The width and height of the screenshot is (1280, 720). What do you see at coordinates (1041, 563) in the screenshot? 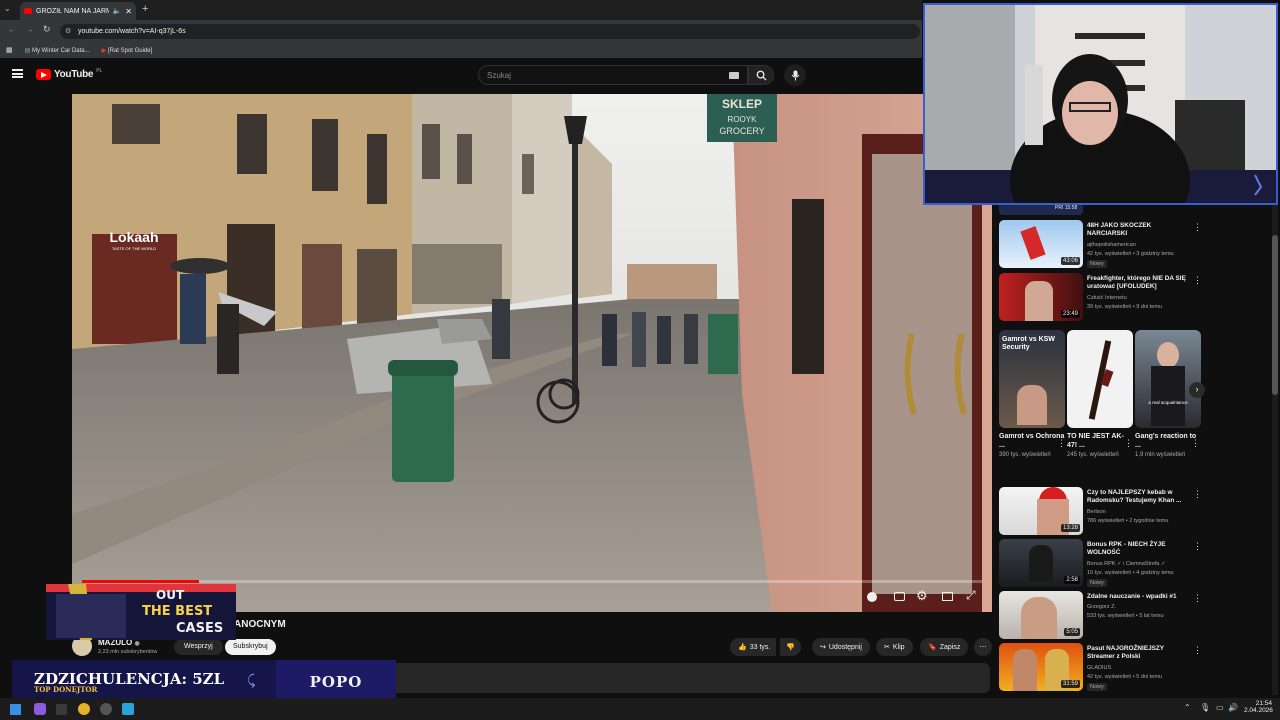
I see `video-thumbnail: 2:58` at bounding box center [1041, 563].